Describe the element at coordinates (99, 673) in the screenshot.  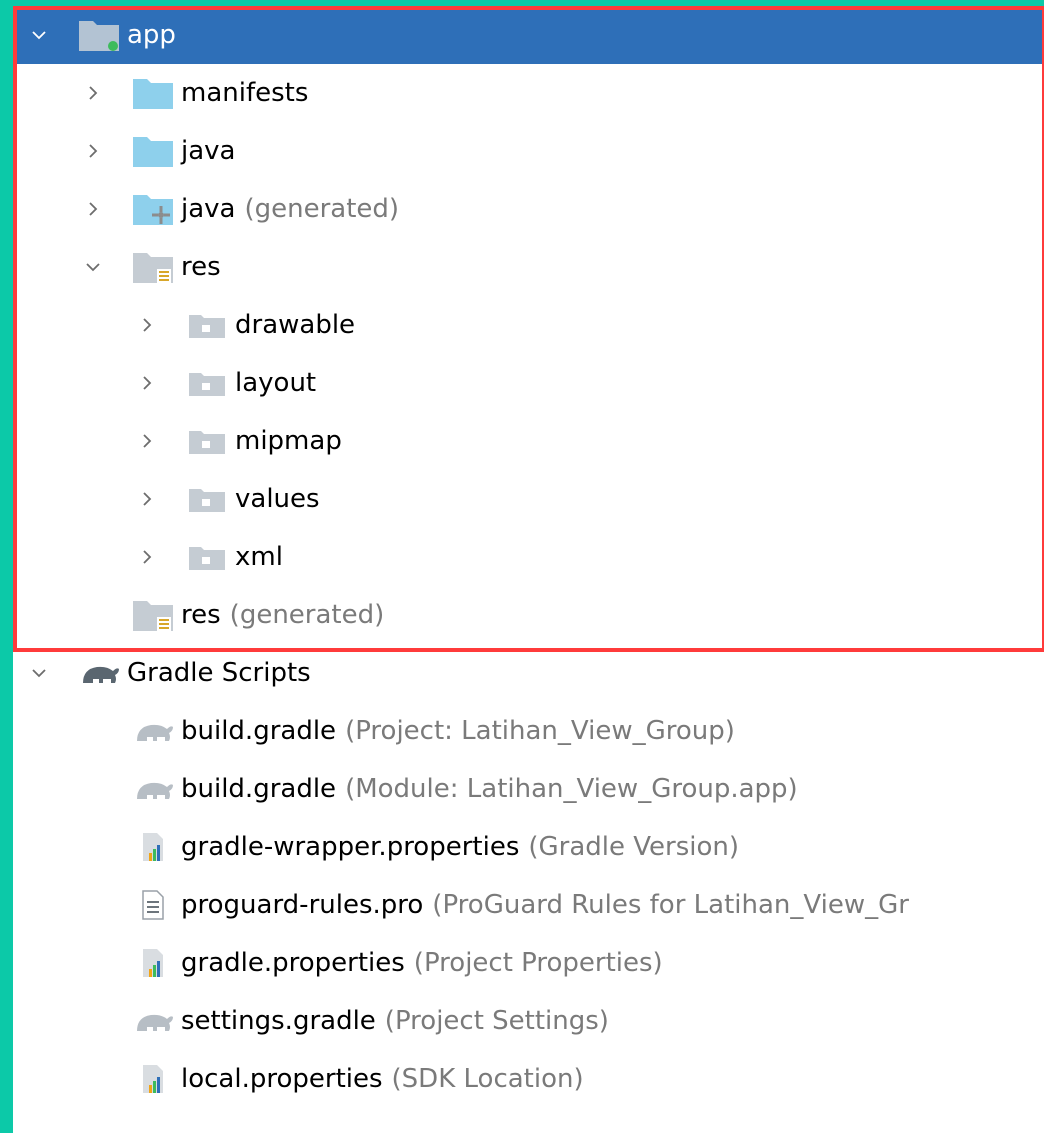
I see `gradle-elephant-icon` at that location.